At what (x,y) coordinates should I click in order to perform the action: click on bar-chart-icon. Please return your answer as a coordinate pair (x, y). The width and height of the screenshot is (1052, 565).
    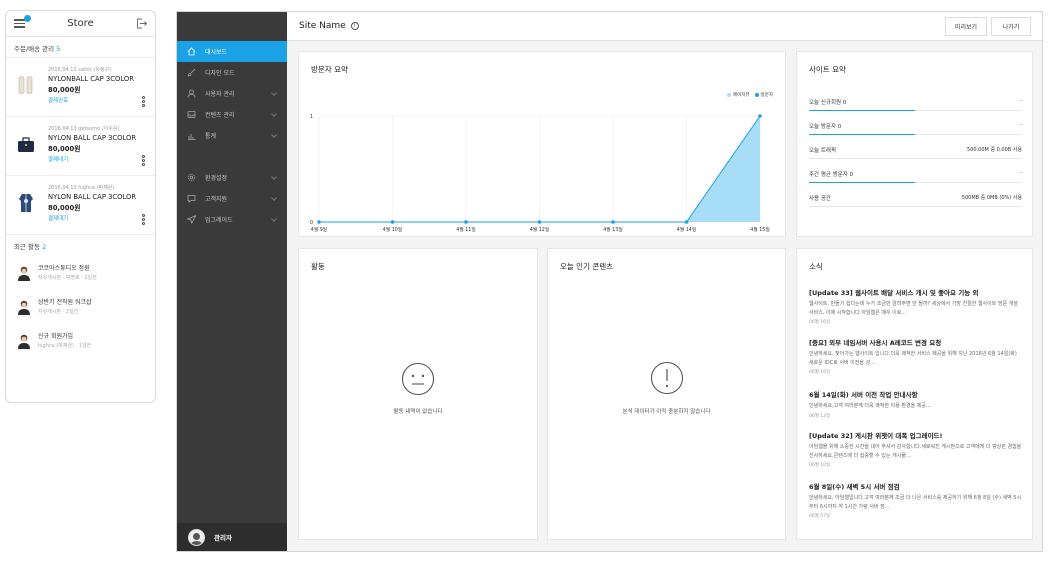
    Looking at the image, I should click on (192, 137).